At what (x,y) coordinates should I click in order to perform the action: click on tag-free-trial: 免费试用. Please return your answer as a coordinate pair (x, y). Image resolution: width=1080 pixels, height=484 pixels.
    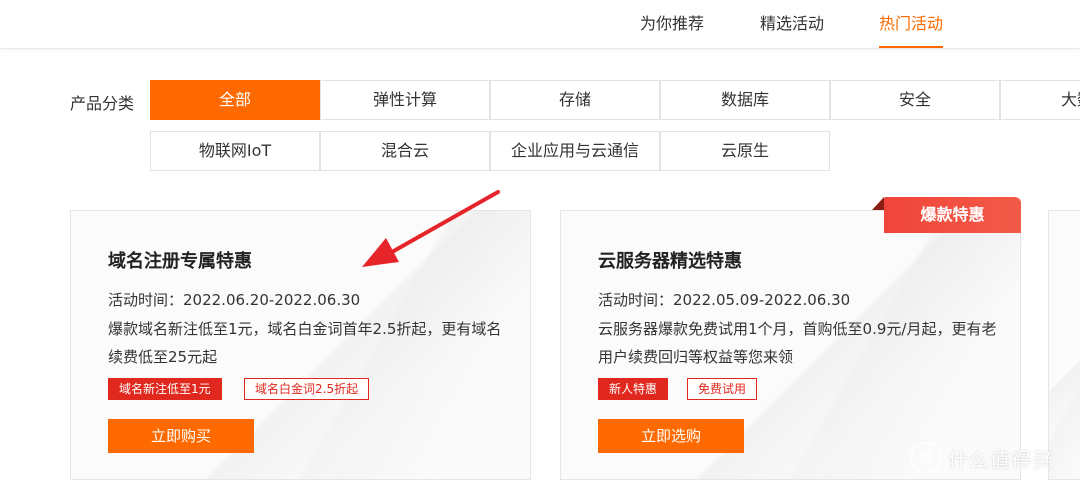
    Looking at the image, I should click on (722, 389).